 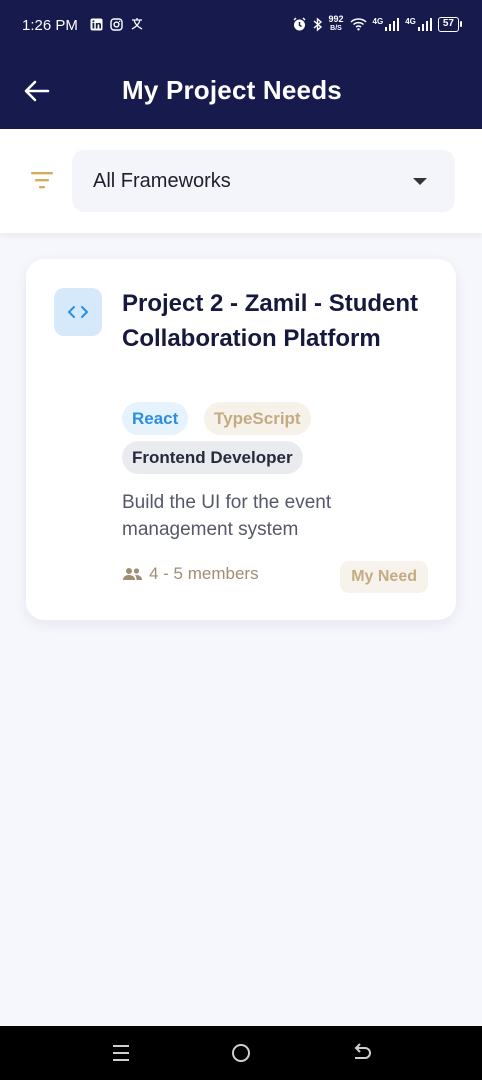 I want to click on chevron-down-icon, so click(x=420, y=181).